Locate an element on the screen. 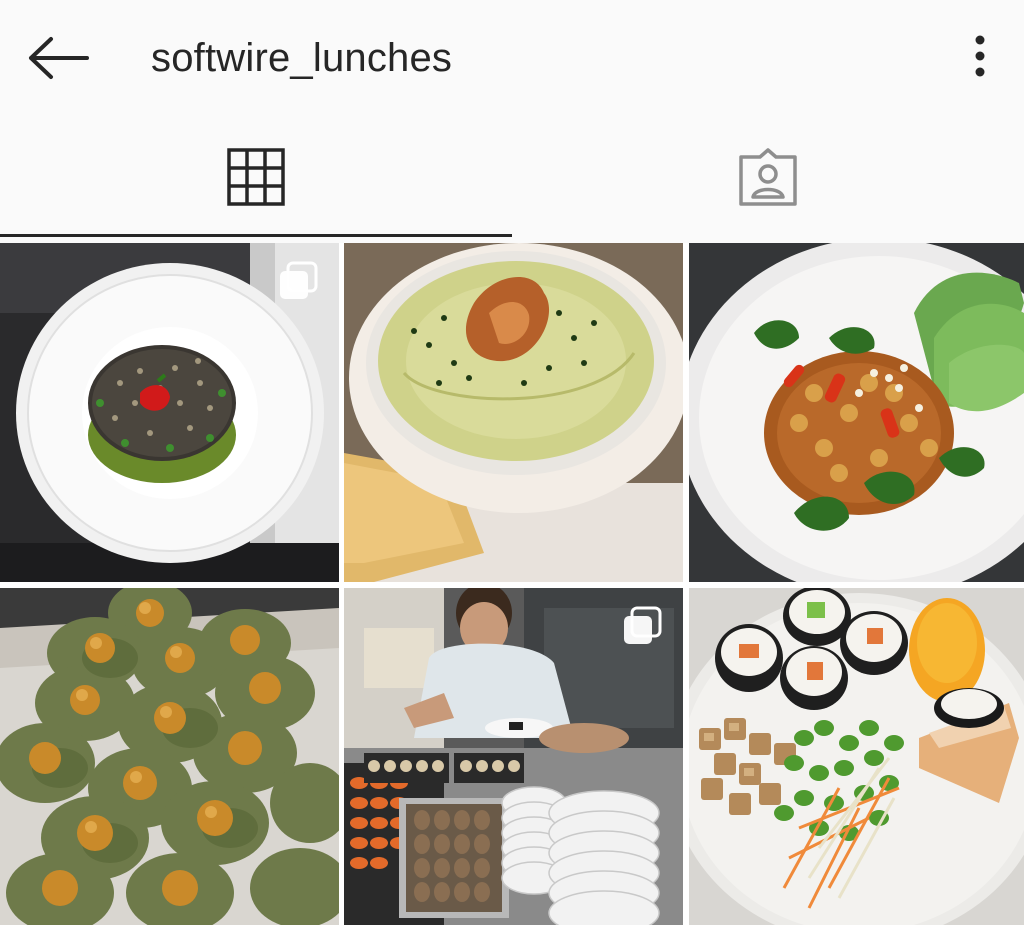 Image resolution: width=1024 pixels, height=925 pixels. arrow-left-icon is located at coordinates (59, 58).